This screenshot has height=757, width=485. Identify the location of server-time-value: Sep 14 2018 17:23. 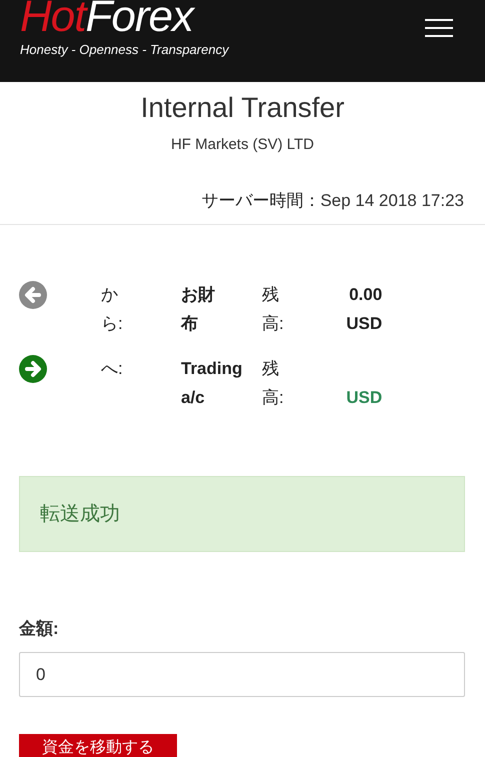
(392, 201).